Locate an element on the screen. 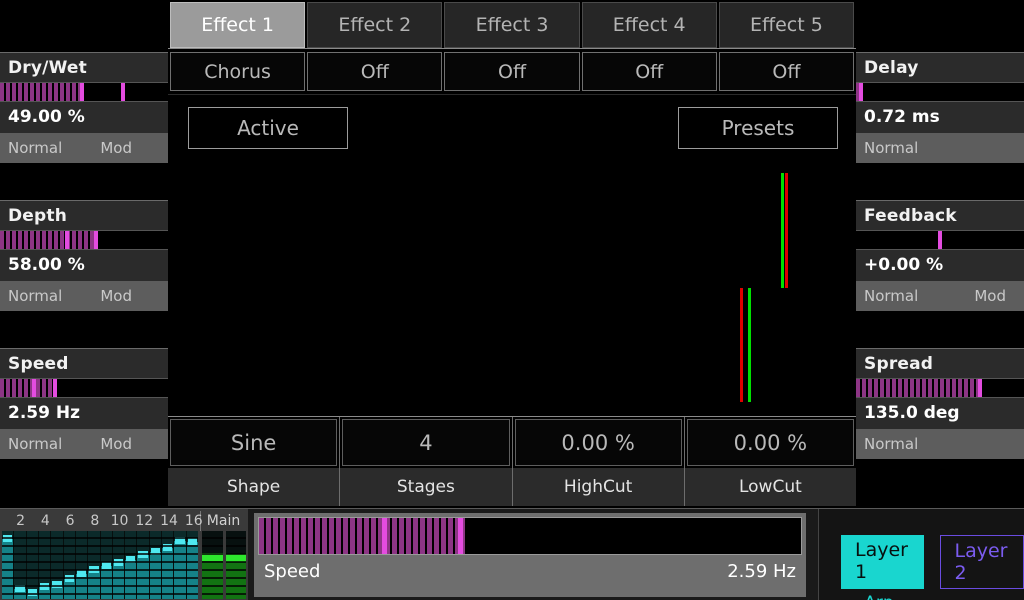  param-depth-normal-button: Normal is located at coordinates (35, 296).